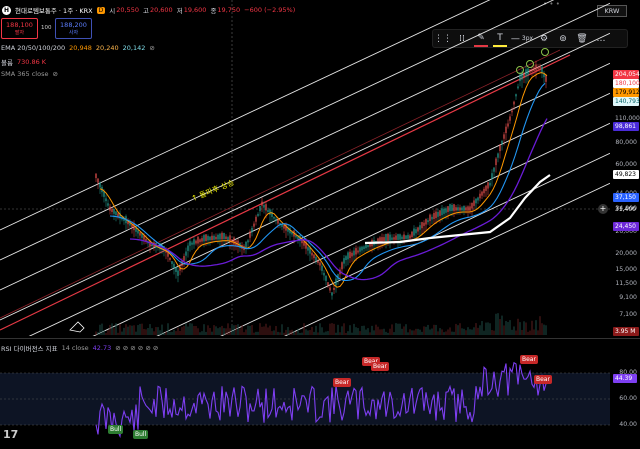 Image resolution: width=640 pixels, height=449 pixels. What do you see at coordinates (626, 226) in the screenshot?
I see `price-tag: 24,450` at bounding box center [626, 226].